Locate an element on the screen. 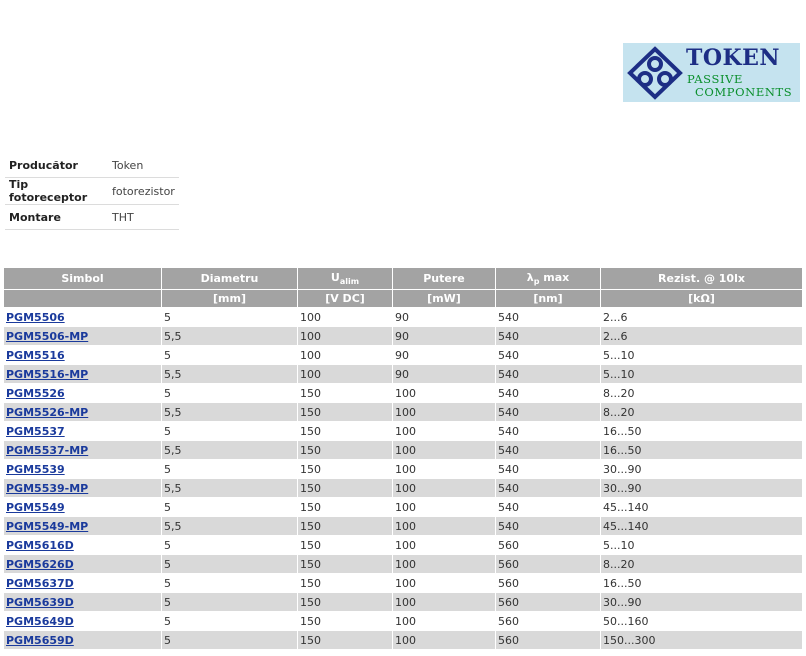  column-unit: [kΩ] is located at coordinates (701, 298).